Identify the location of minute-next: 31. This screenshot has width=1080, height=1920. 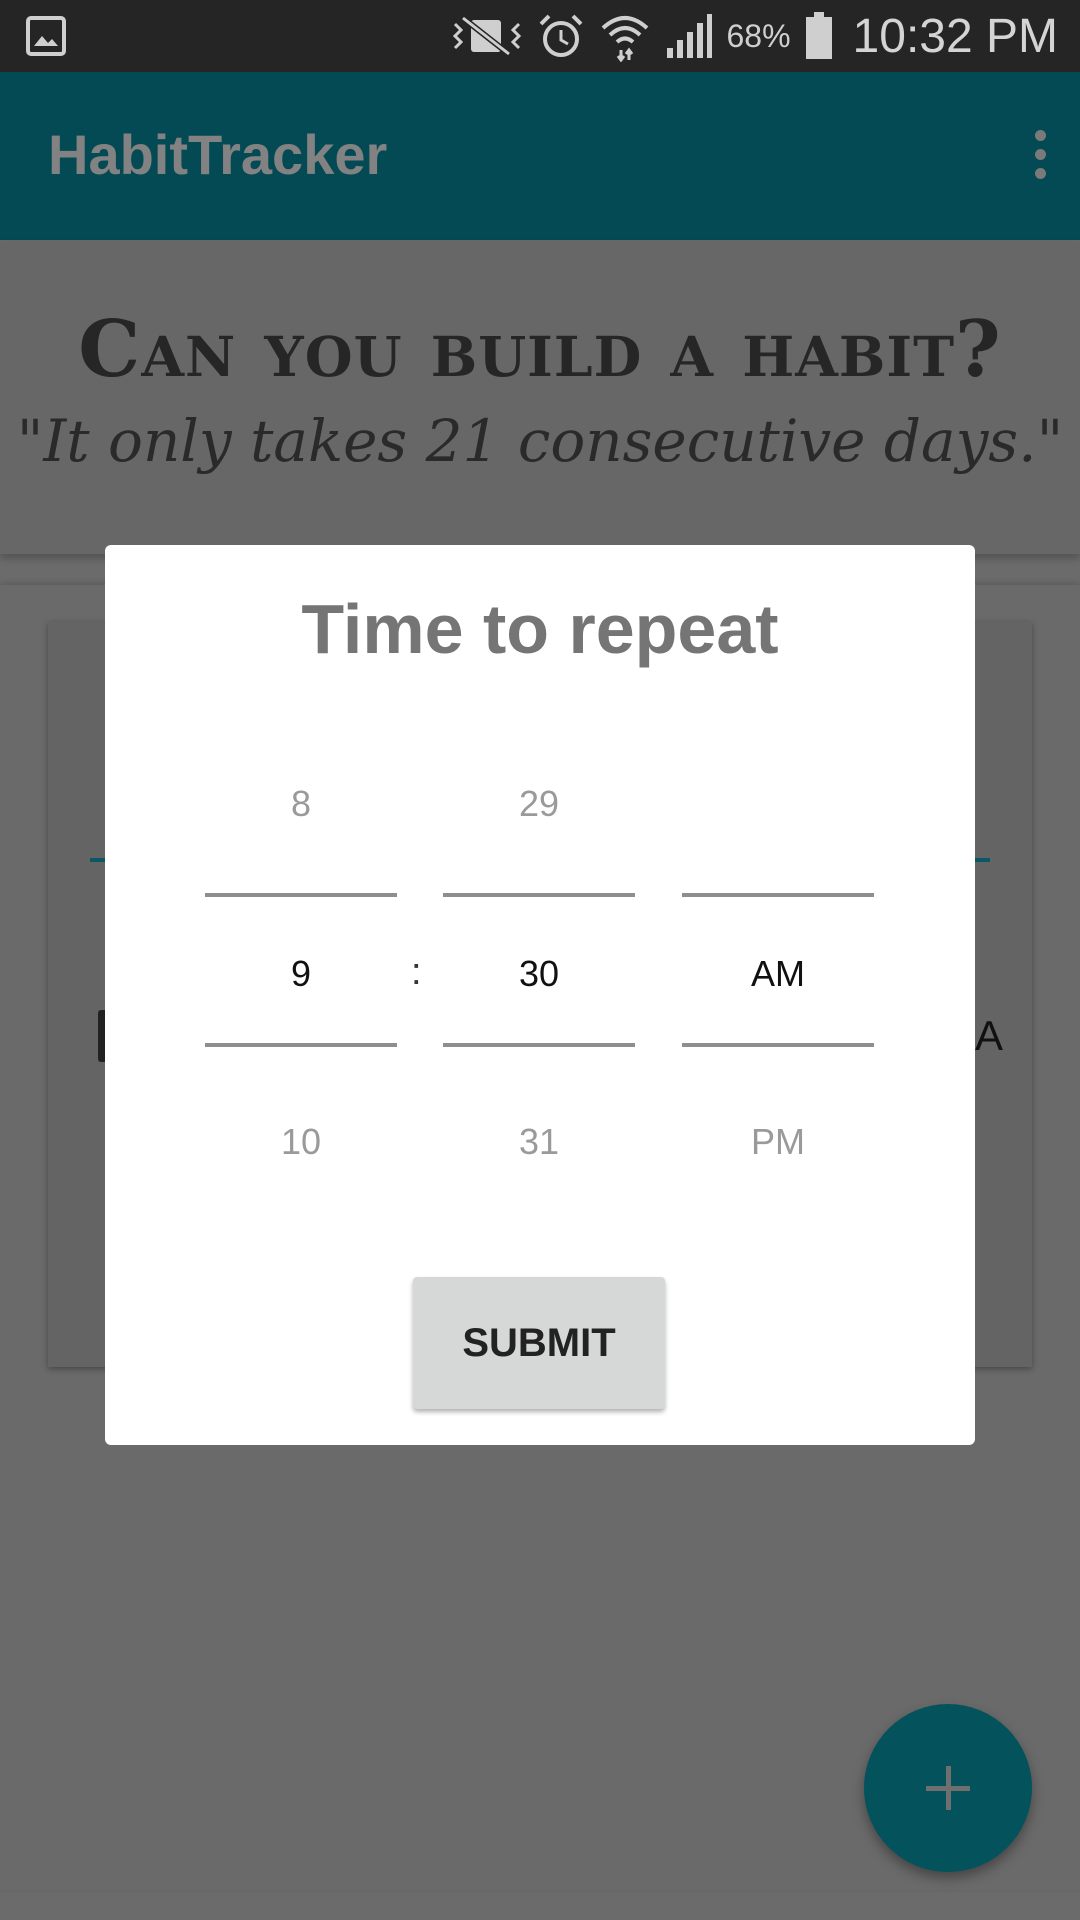
(539, 1142).